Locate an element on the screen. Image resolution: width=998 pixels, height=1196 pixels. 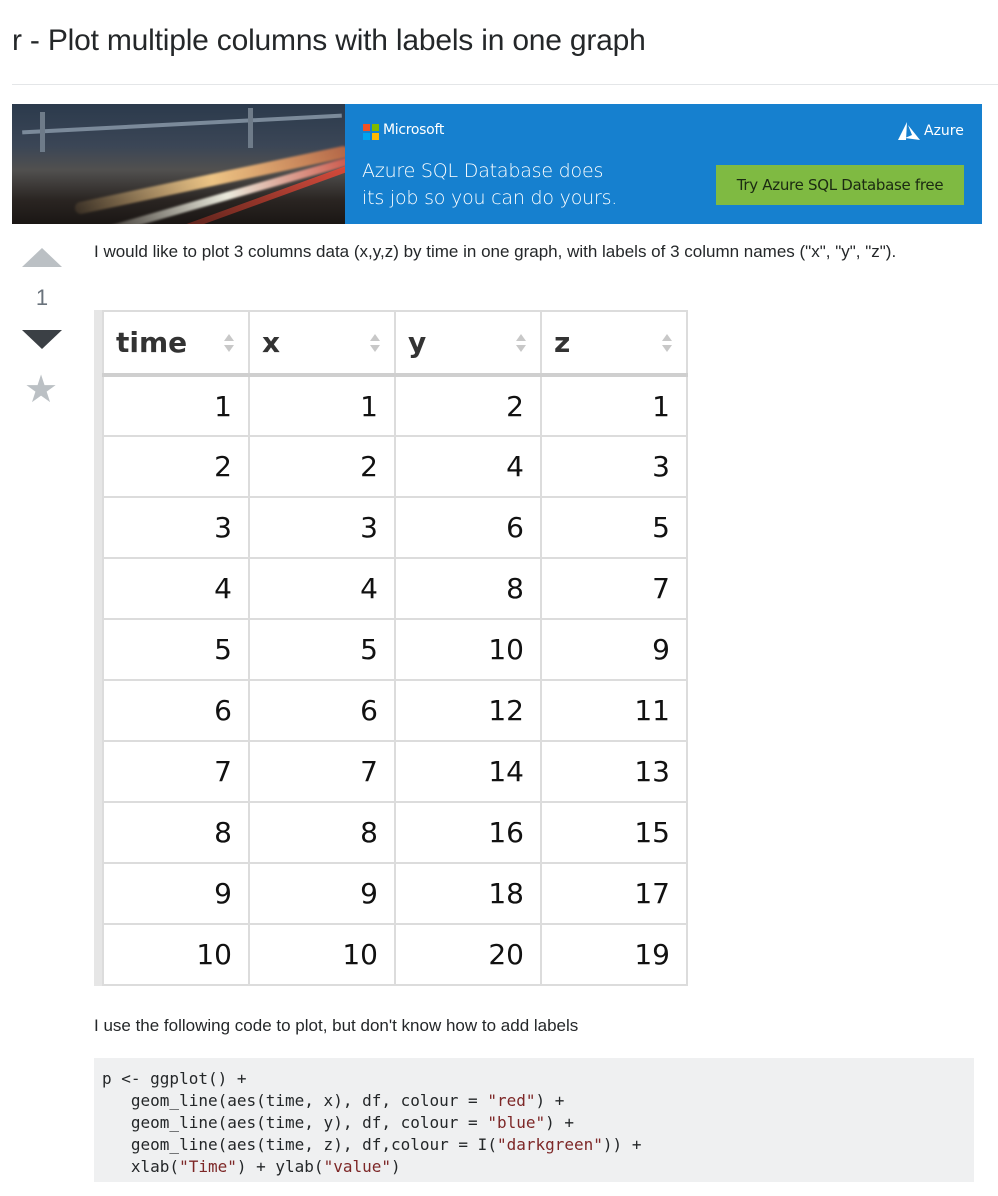
table-cell-z: 1 is located at coordinates (614, 405).